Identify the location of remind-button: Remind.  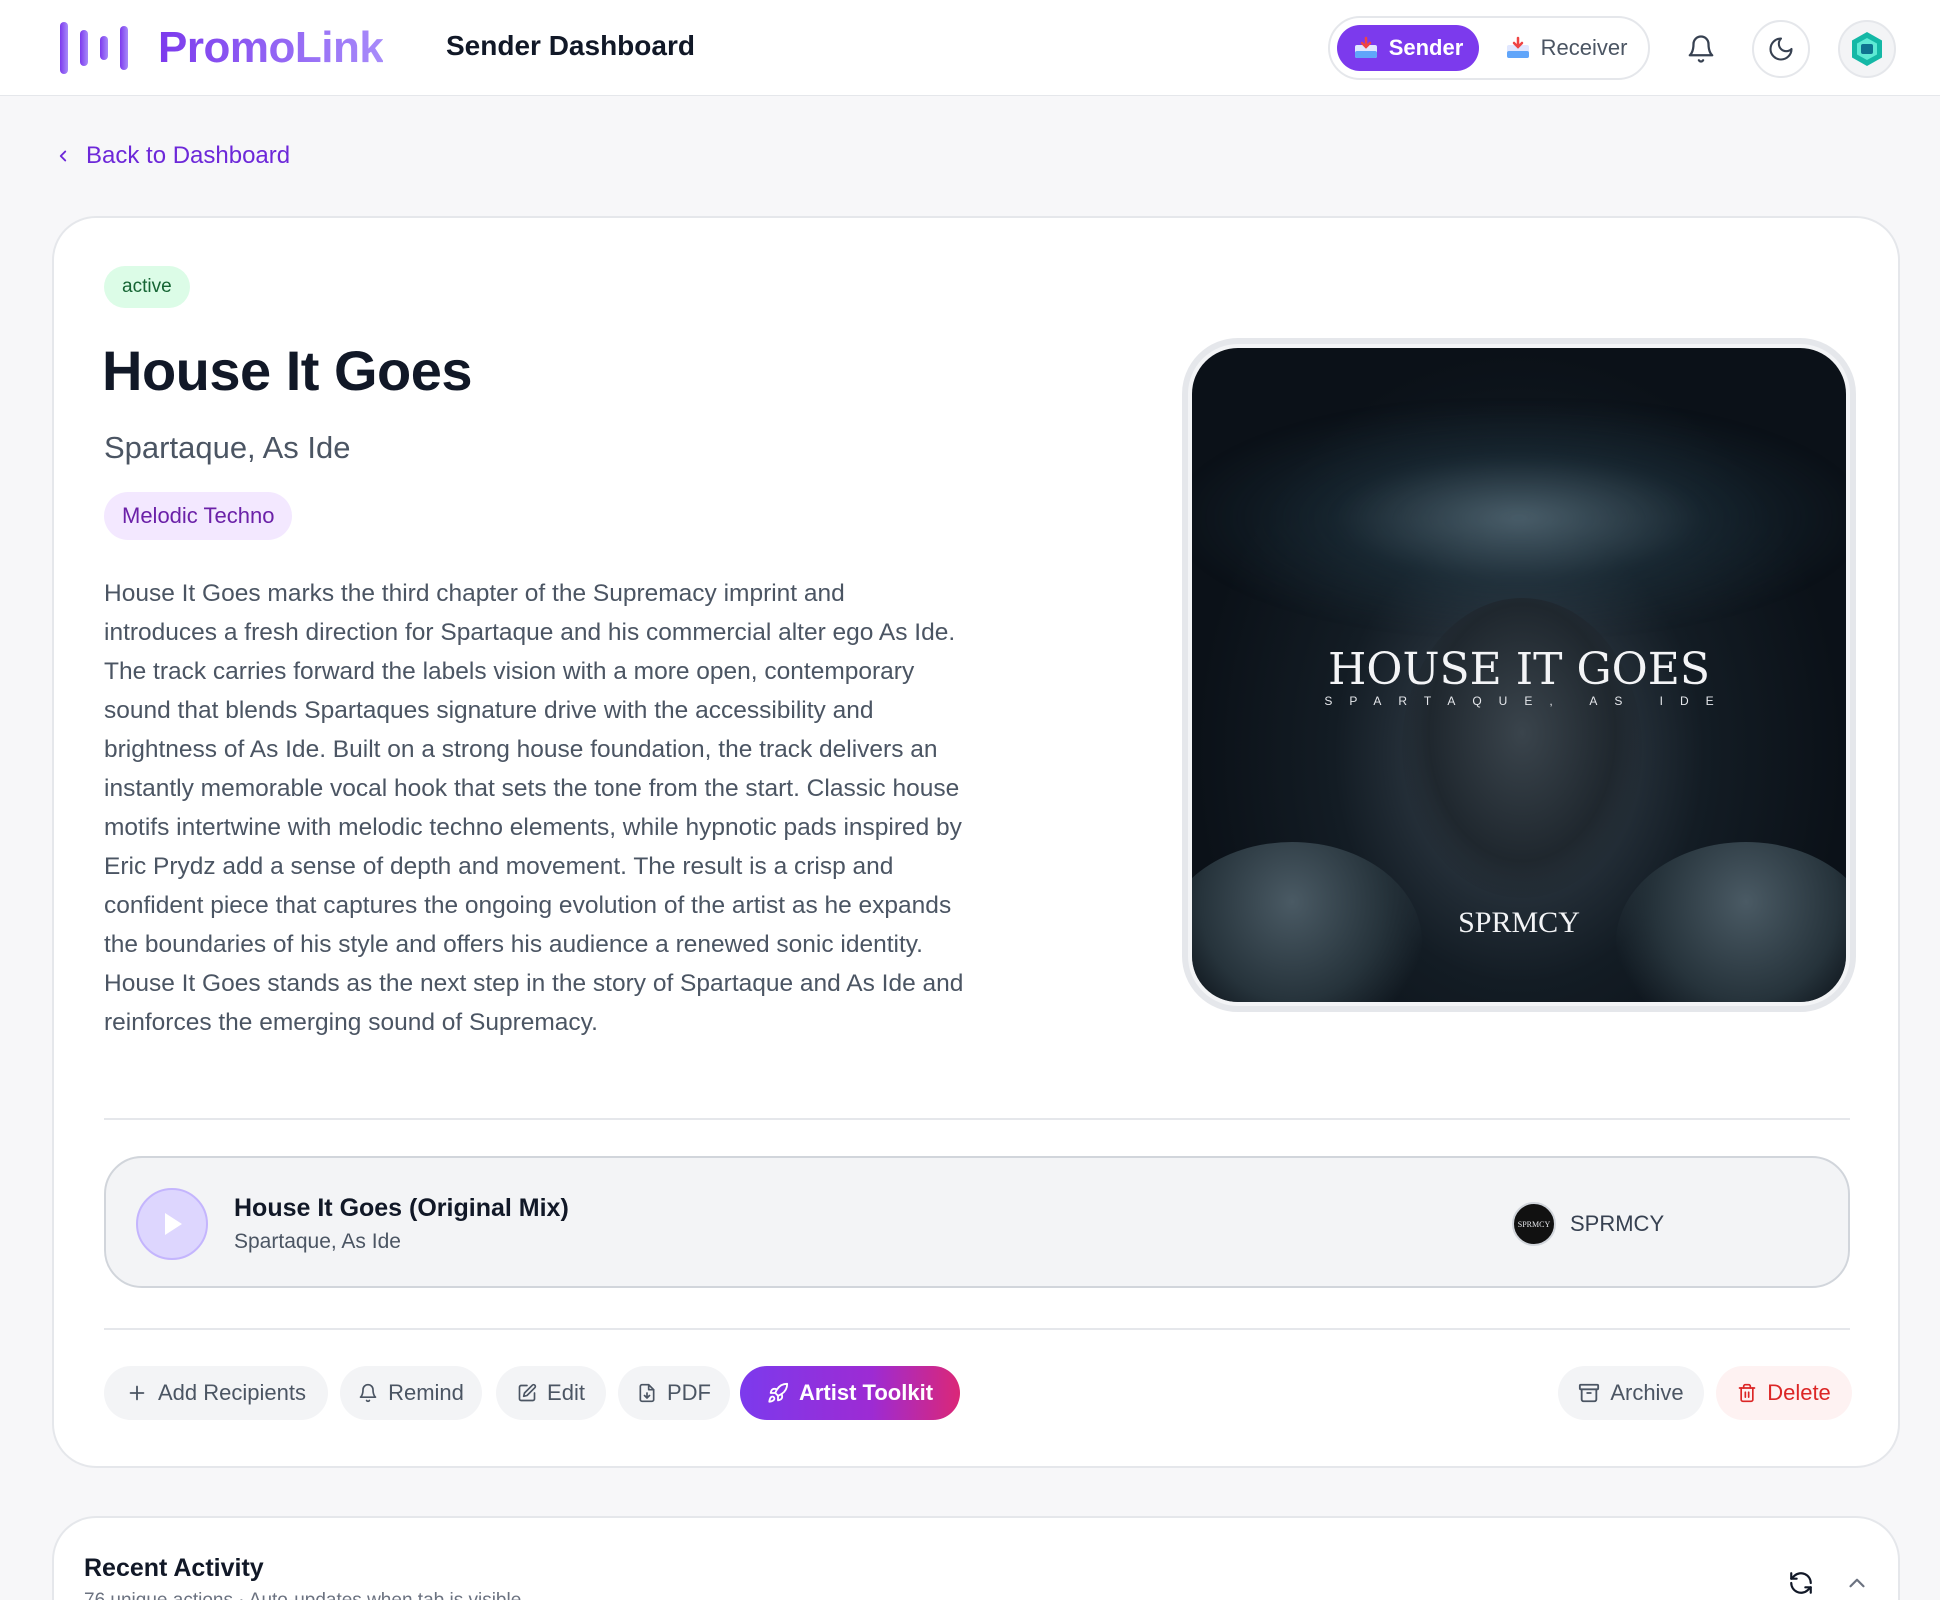
(411, 1393).